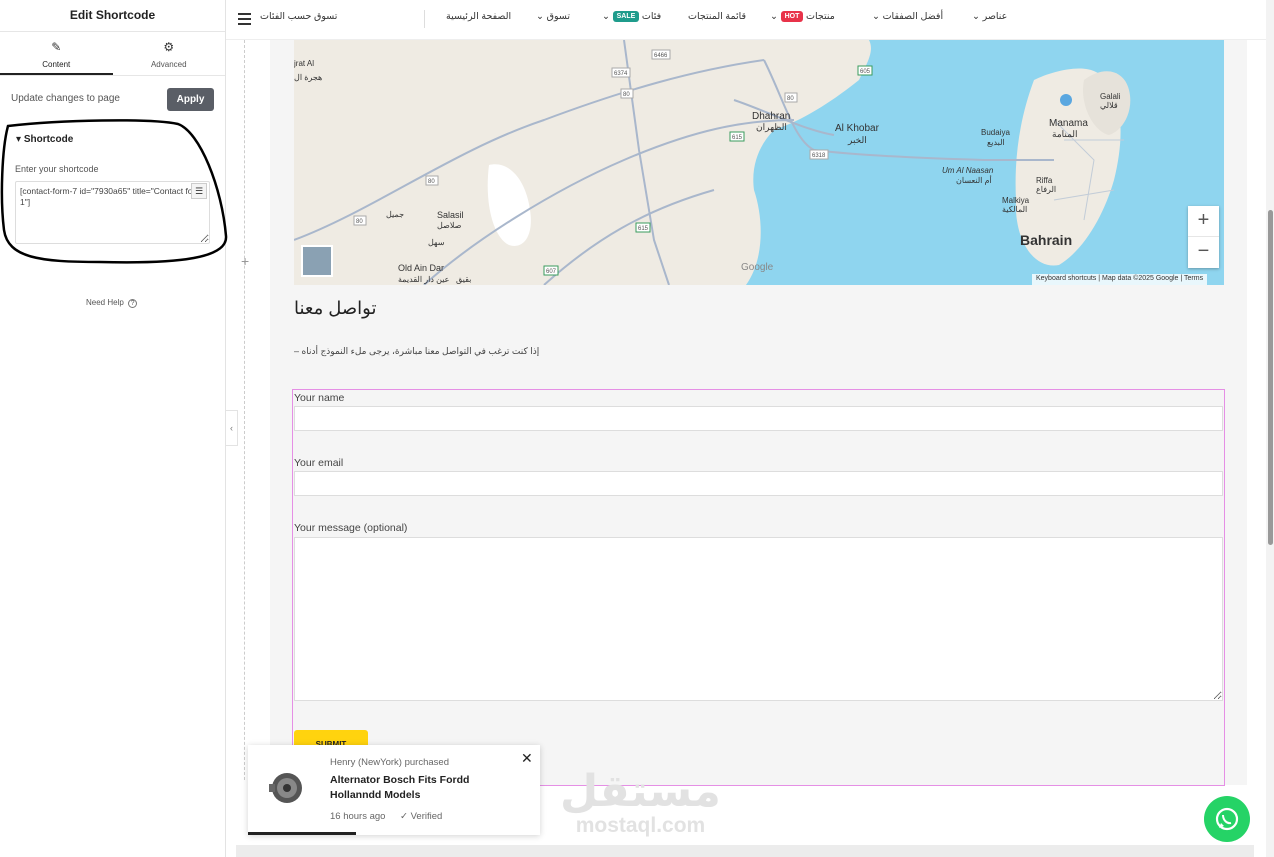 The height and width of the screenshot is (857, 1274). What do you see at coordinates (199, 191) in the screenshot?
I see `dynamic-tags-icon: ☰` at bounding box center [199, 191].